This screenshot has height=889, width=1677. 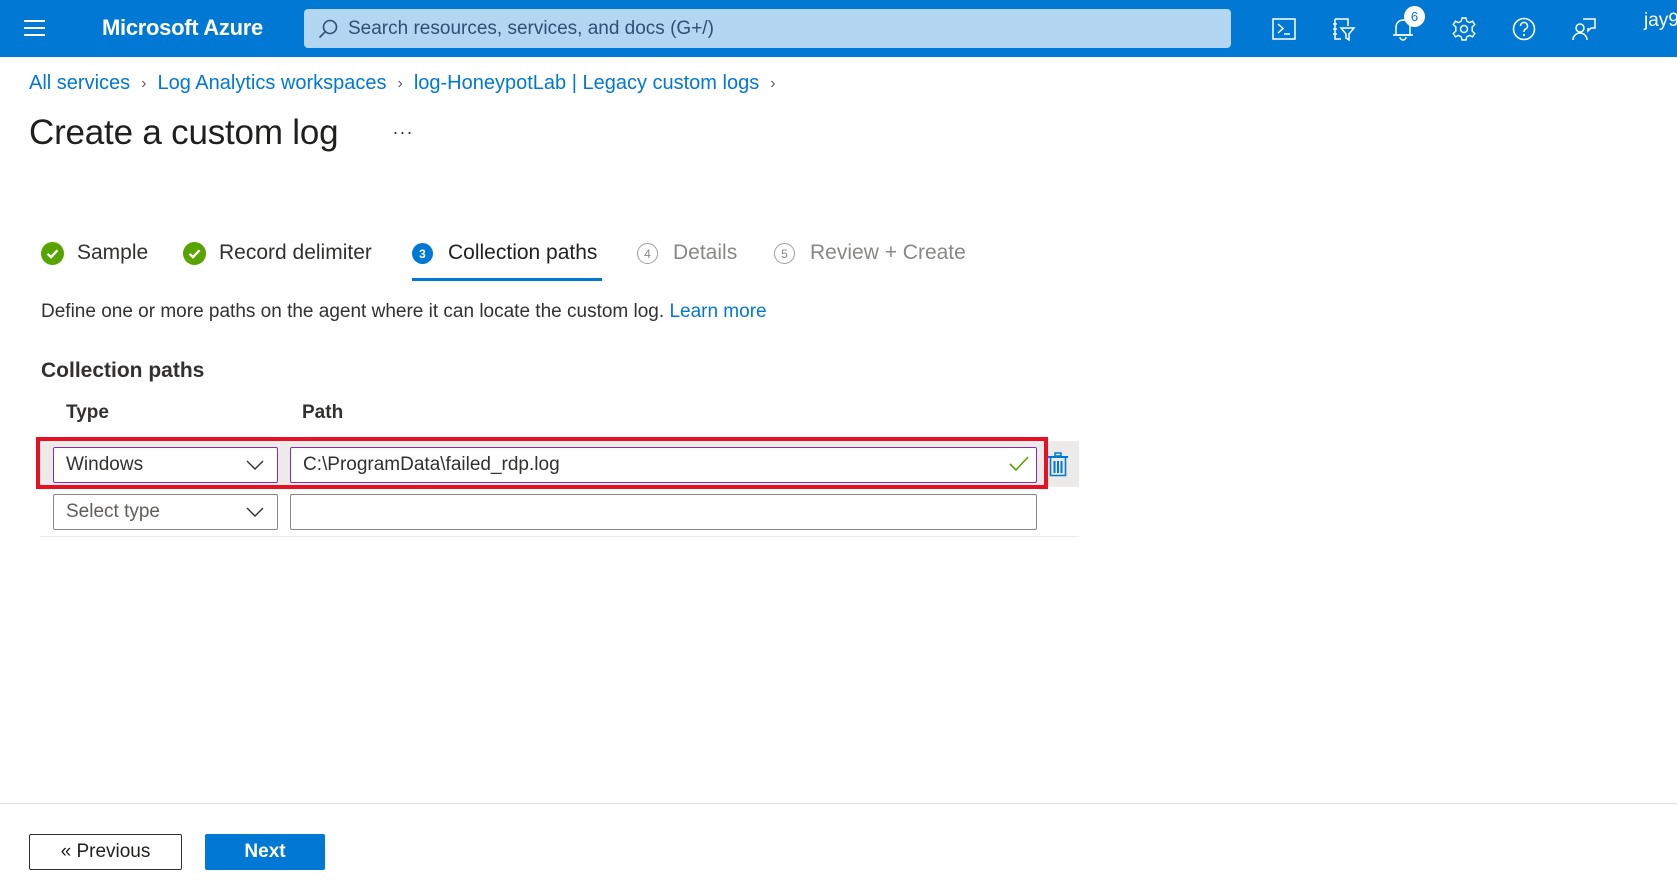 I want to click on feedback-icon, so click(x=1584, y=29).